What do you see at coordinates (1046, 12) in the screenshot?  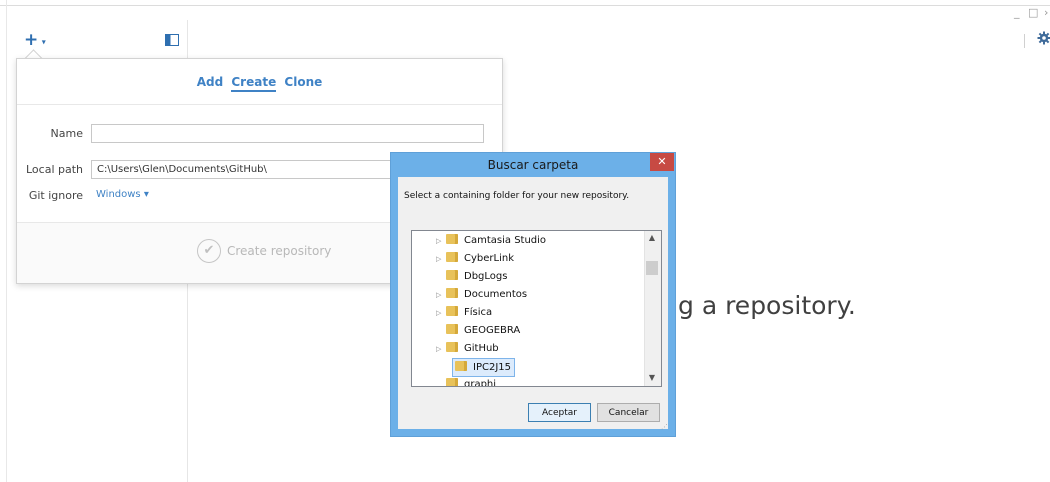 I see `more-button: ›` at bounding box center [1046, 12].